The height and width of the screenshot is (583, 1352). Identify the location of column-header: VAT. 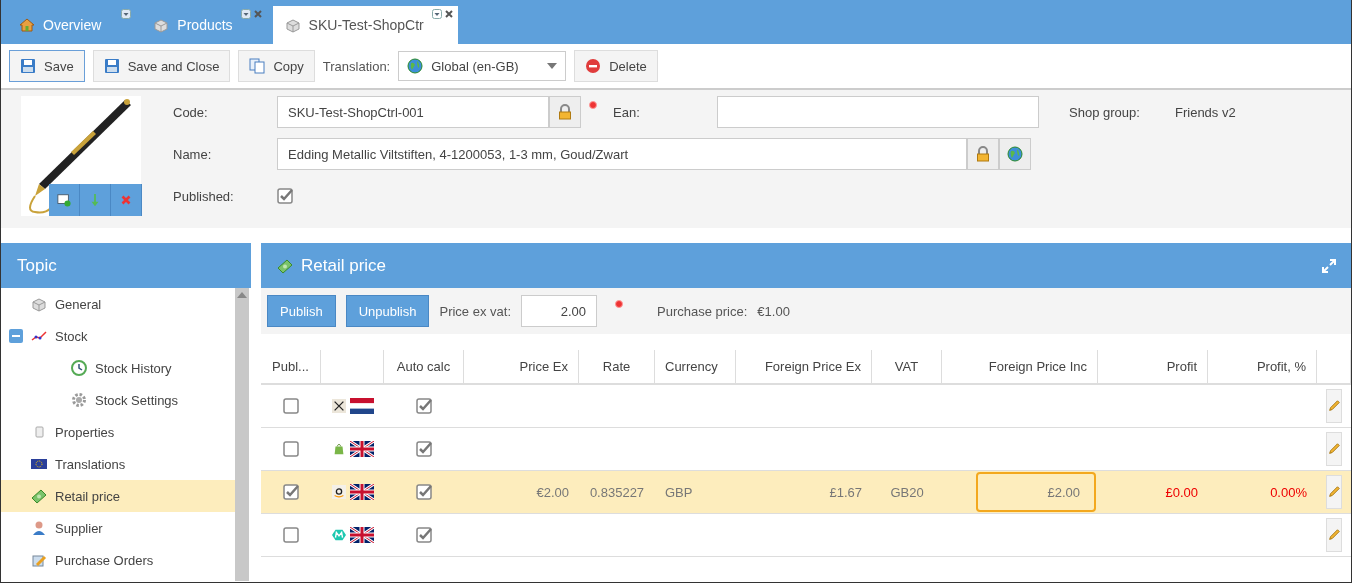
(906, 366).